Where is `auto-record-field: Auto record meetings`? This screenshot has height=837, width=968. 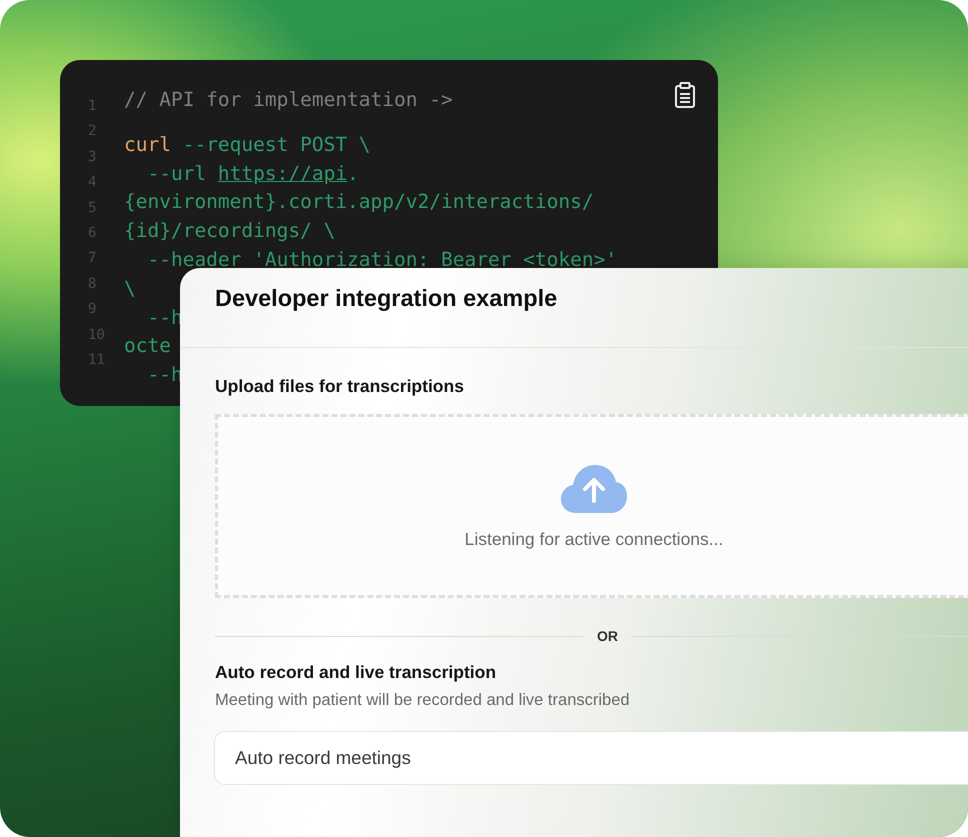
auto-record-field: Auto record meetings is located at coordinates (591, 758).